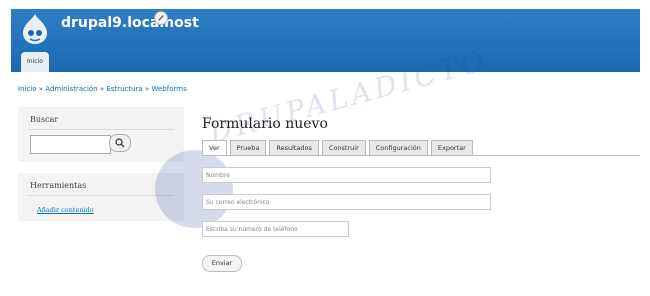 This screenshot has height=296, width=650. Describe the element at coordinates (343, 147) in the screenshot. I see `tab-construir: Construir` at that location.